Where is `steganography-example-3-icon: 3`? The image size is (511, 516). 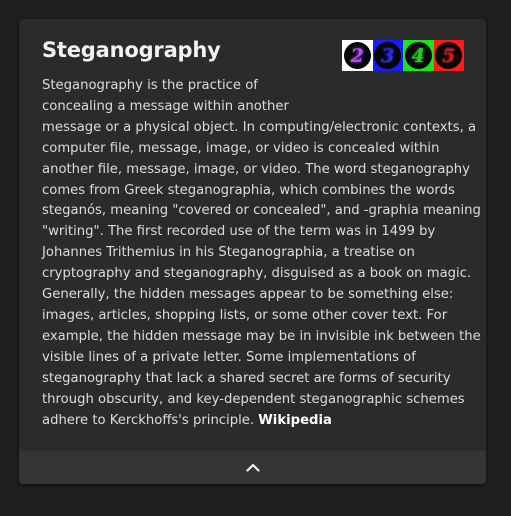 steganography-example-3-icon: 3 is located at coordinates (388, 55).